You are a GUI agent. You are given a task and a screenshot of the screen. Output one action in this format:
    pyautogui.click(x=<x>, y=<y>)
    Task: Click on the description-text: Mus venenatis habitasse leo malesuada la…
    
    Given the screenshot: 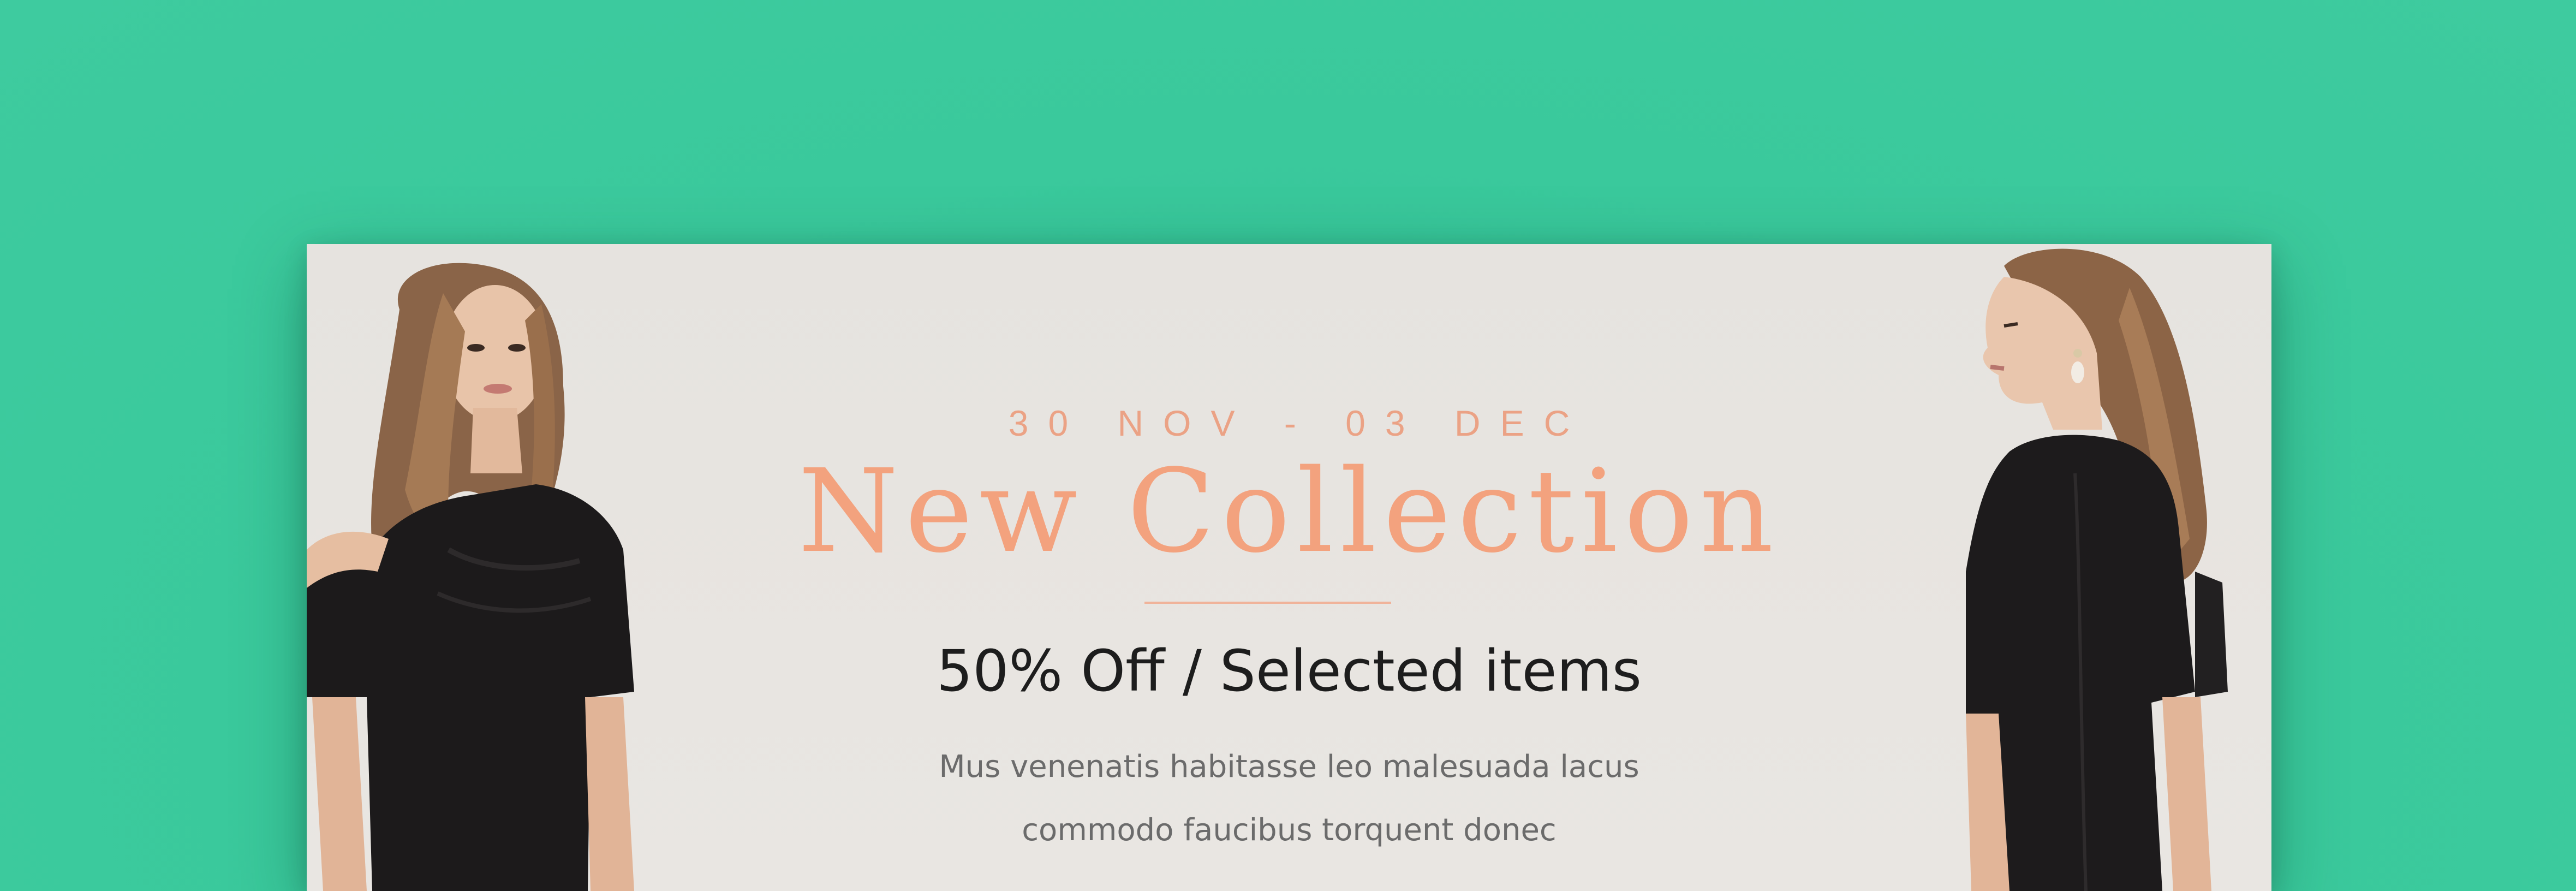 What is the action you would take?
    pyautogui.click(x=1289, y=798)
    